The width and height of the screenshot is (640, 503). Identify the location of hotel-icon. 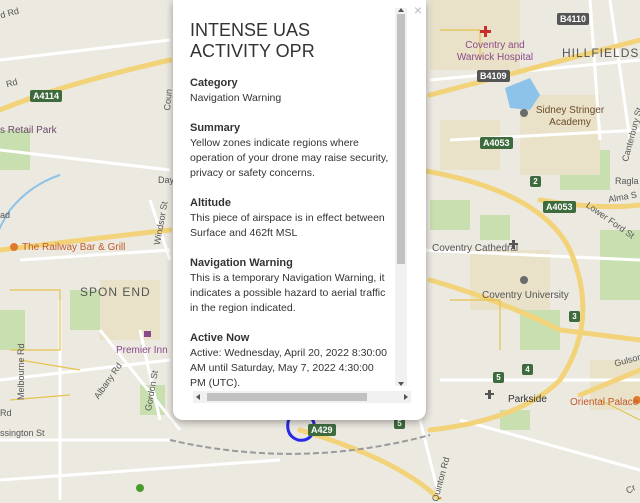
(147, 334).